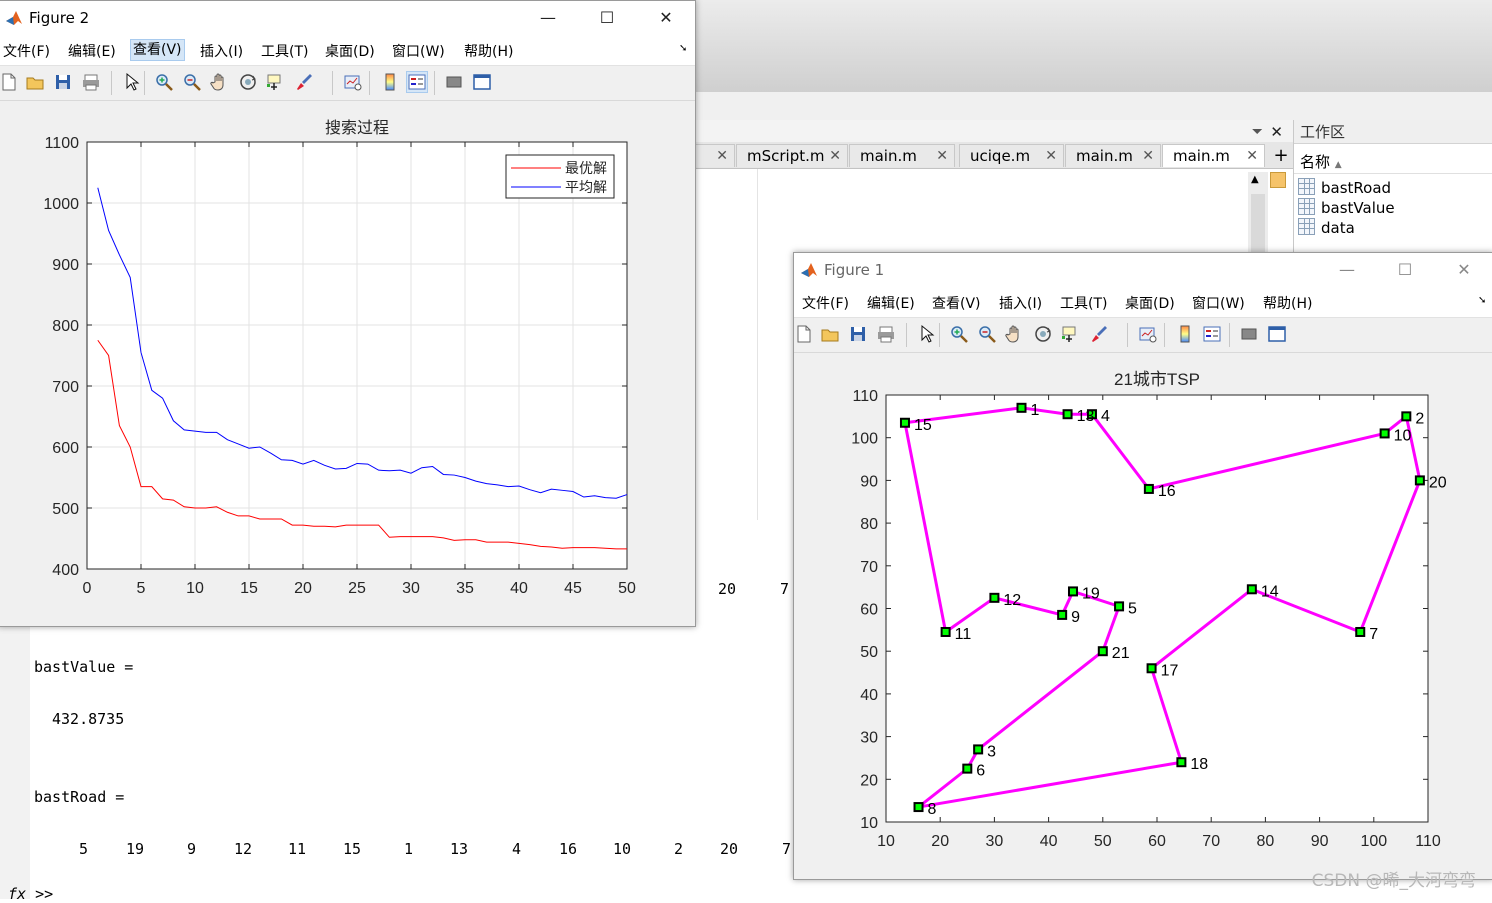  Describe the element at coordinates (1257, 132) in the screenshot. I see `editor-menu-icon: ⏷` at that location.